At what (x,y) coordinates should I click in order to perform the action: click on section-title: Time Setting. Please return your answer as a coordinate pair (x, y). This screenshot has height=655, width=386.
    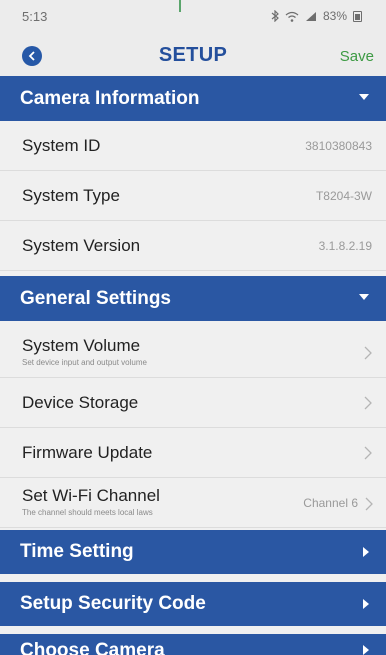
    Looking at the image, I should click on (77, 551).